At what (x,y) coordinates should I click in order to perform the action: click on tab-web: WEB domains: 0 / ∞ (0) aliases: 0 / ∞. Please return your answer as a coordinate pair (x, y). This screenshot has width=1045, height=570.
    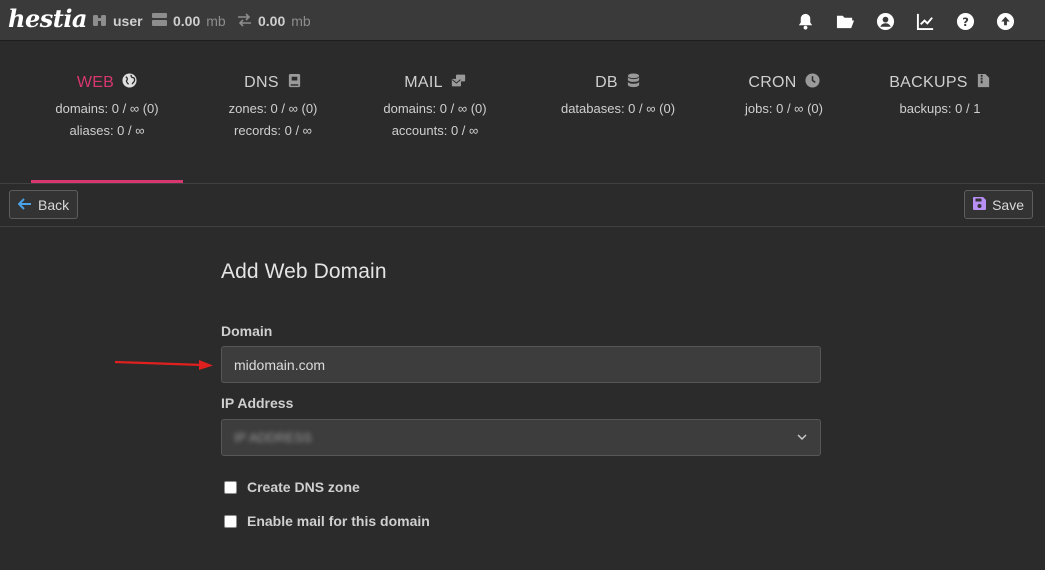
    Looking at the image, I should click on (107, 112).